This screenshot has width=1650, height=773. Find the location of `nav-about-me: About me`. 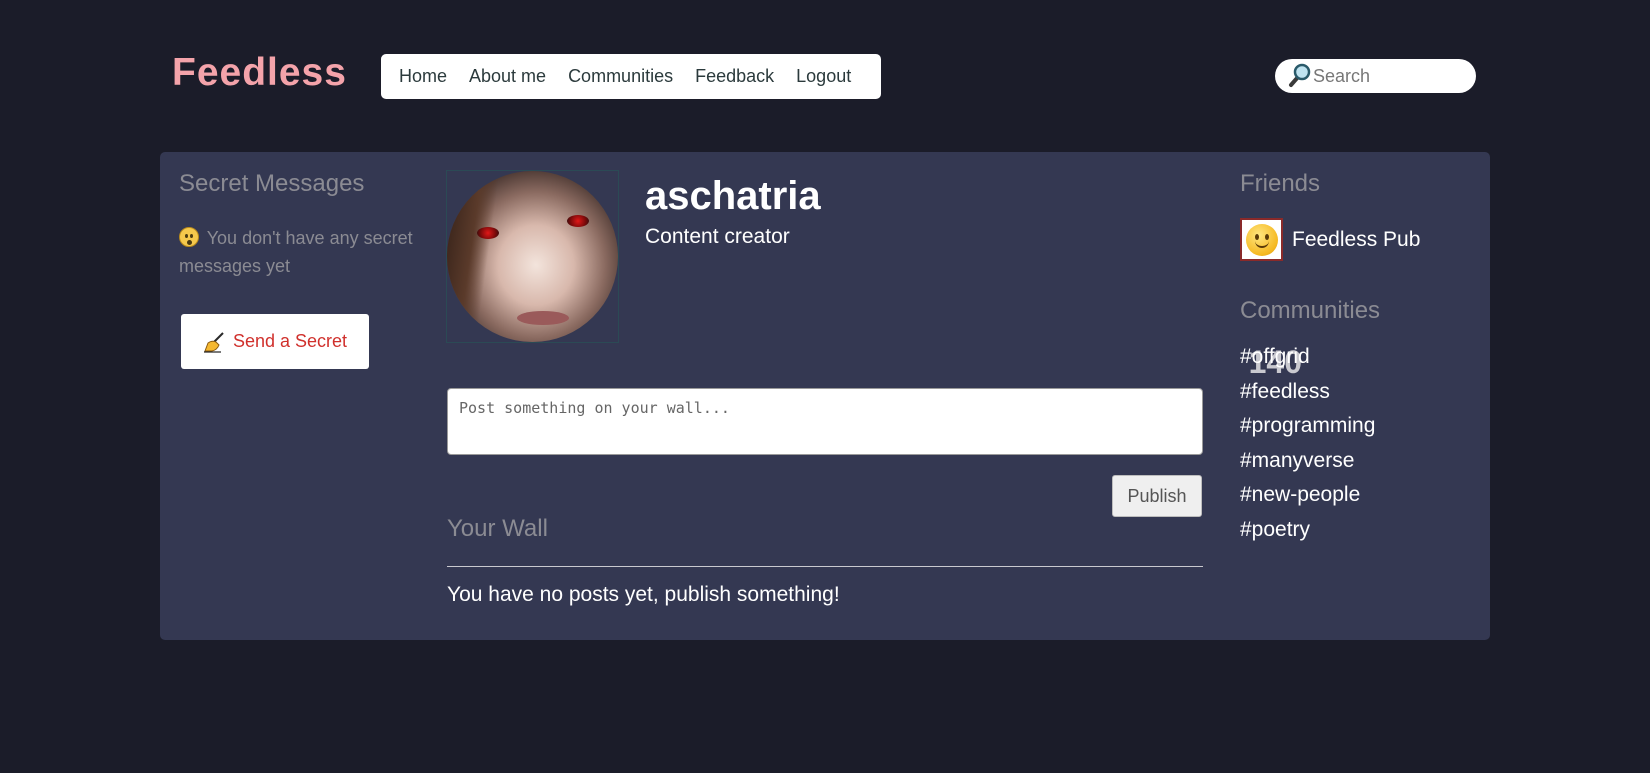

nav-about-me: About me is located at coordinates (507, 76).